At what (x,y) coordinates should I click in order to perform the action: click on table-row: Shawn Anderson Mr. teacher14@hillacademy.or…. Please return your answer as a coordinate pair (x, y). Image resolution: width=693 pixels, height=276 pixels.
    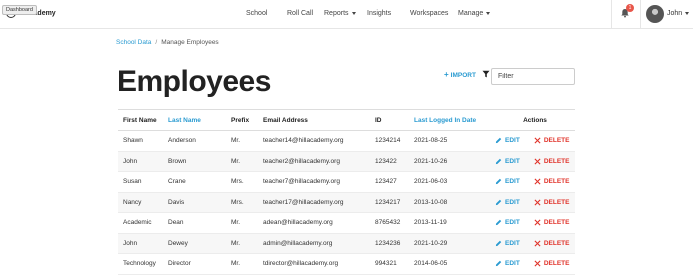
    Looking at the image, I should click on (346, 141).